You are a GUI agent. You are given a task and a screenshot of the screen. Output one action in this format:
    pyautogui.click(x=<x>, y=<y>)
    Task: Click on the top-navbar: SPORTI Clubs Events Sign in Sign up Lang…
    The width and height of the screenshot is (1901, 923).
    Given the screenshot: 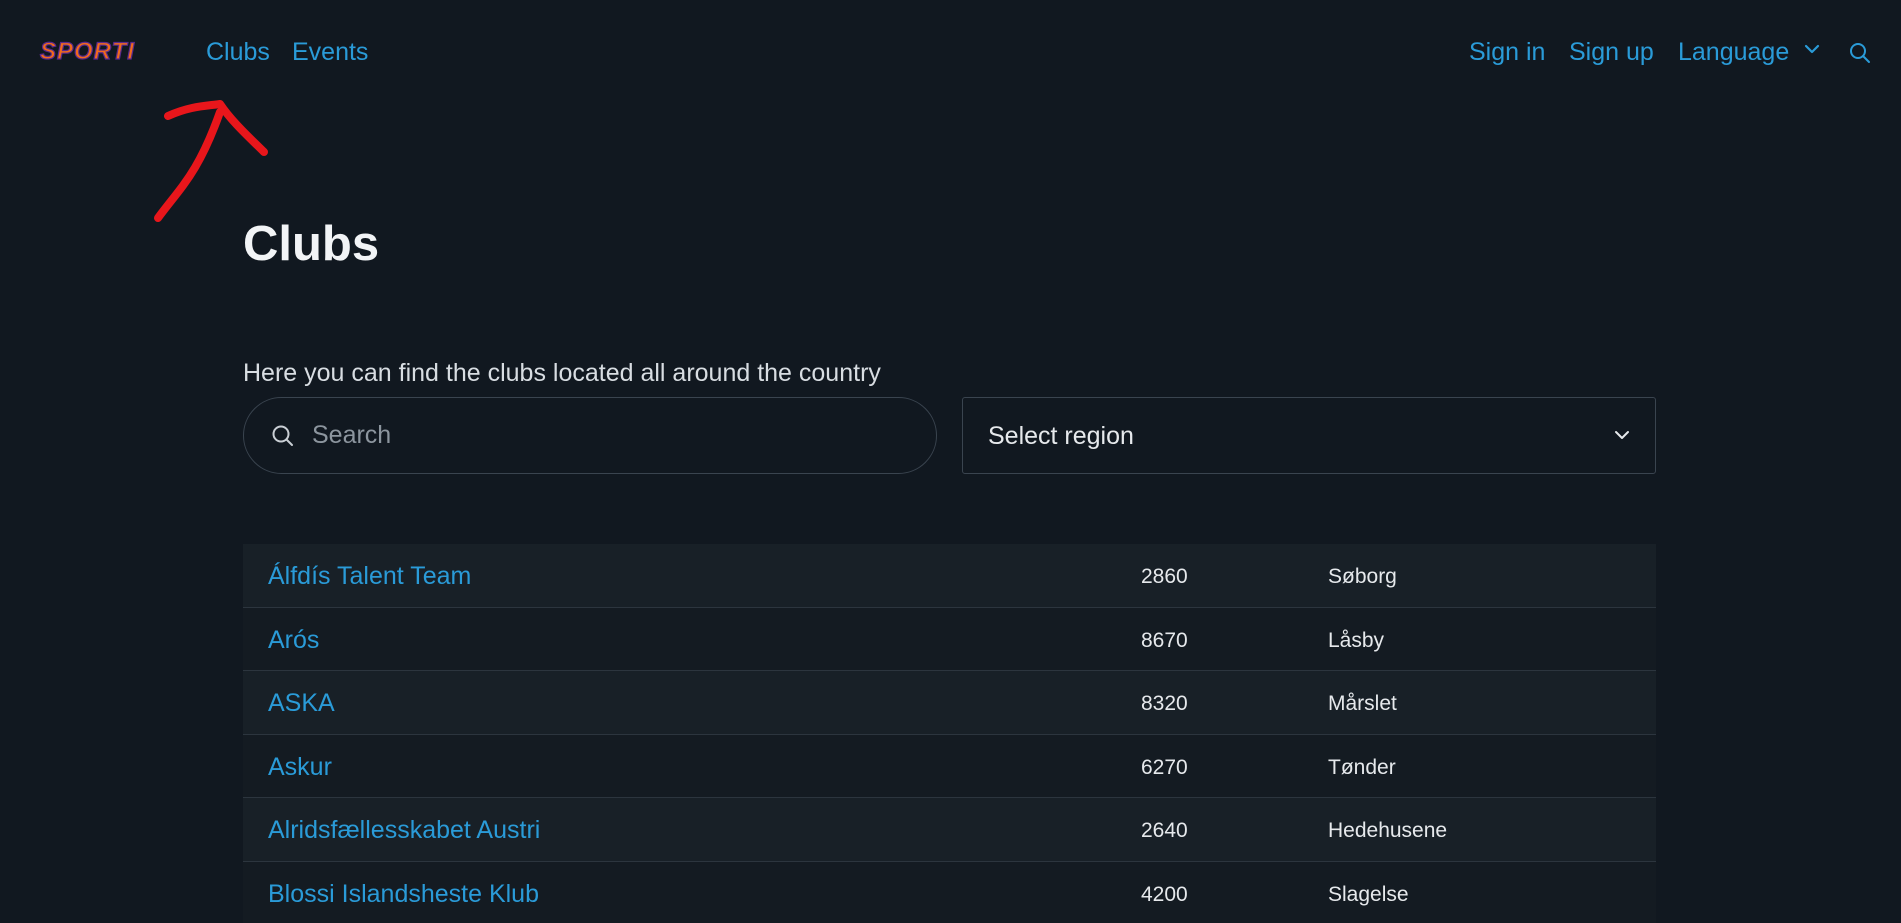 What is the action you would take?
    pyautogui.click(x=950, y=52)
    